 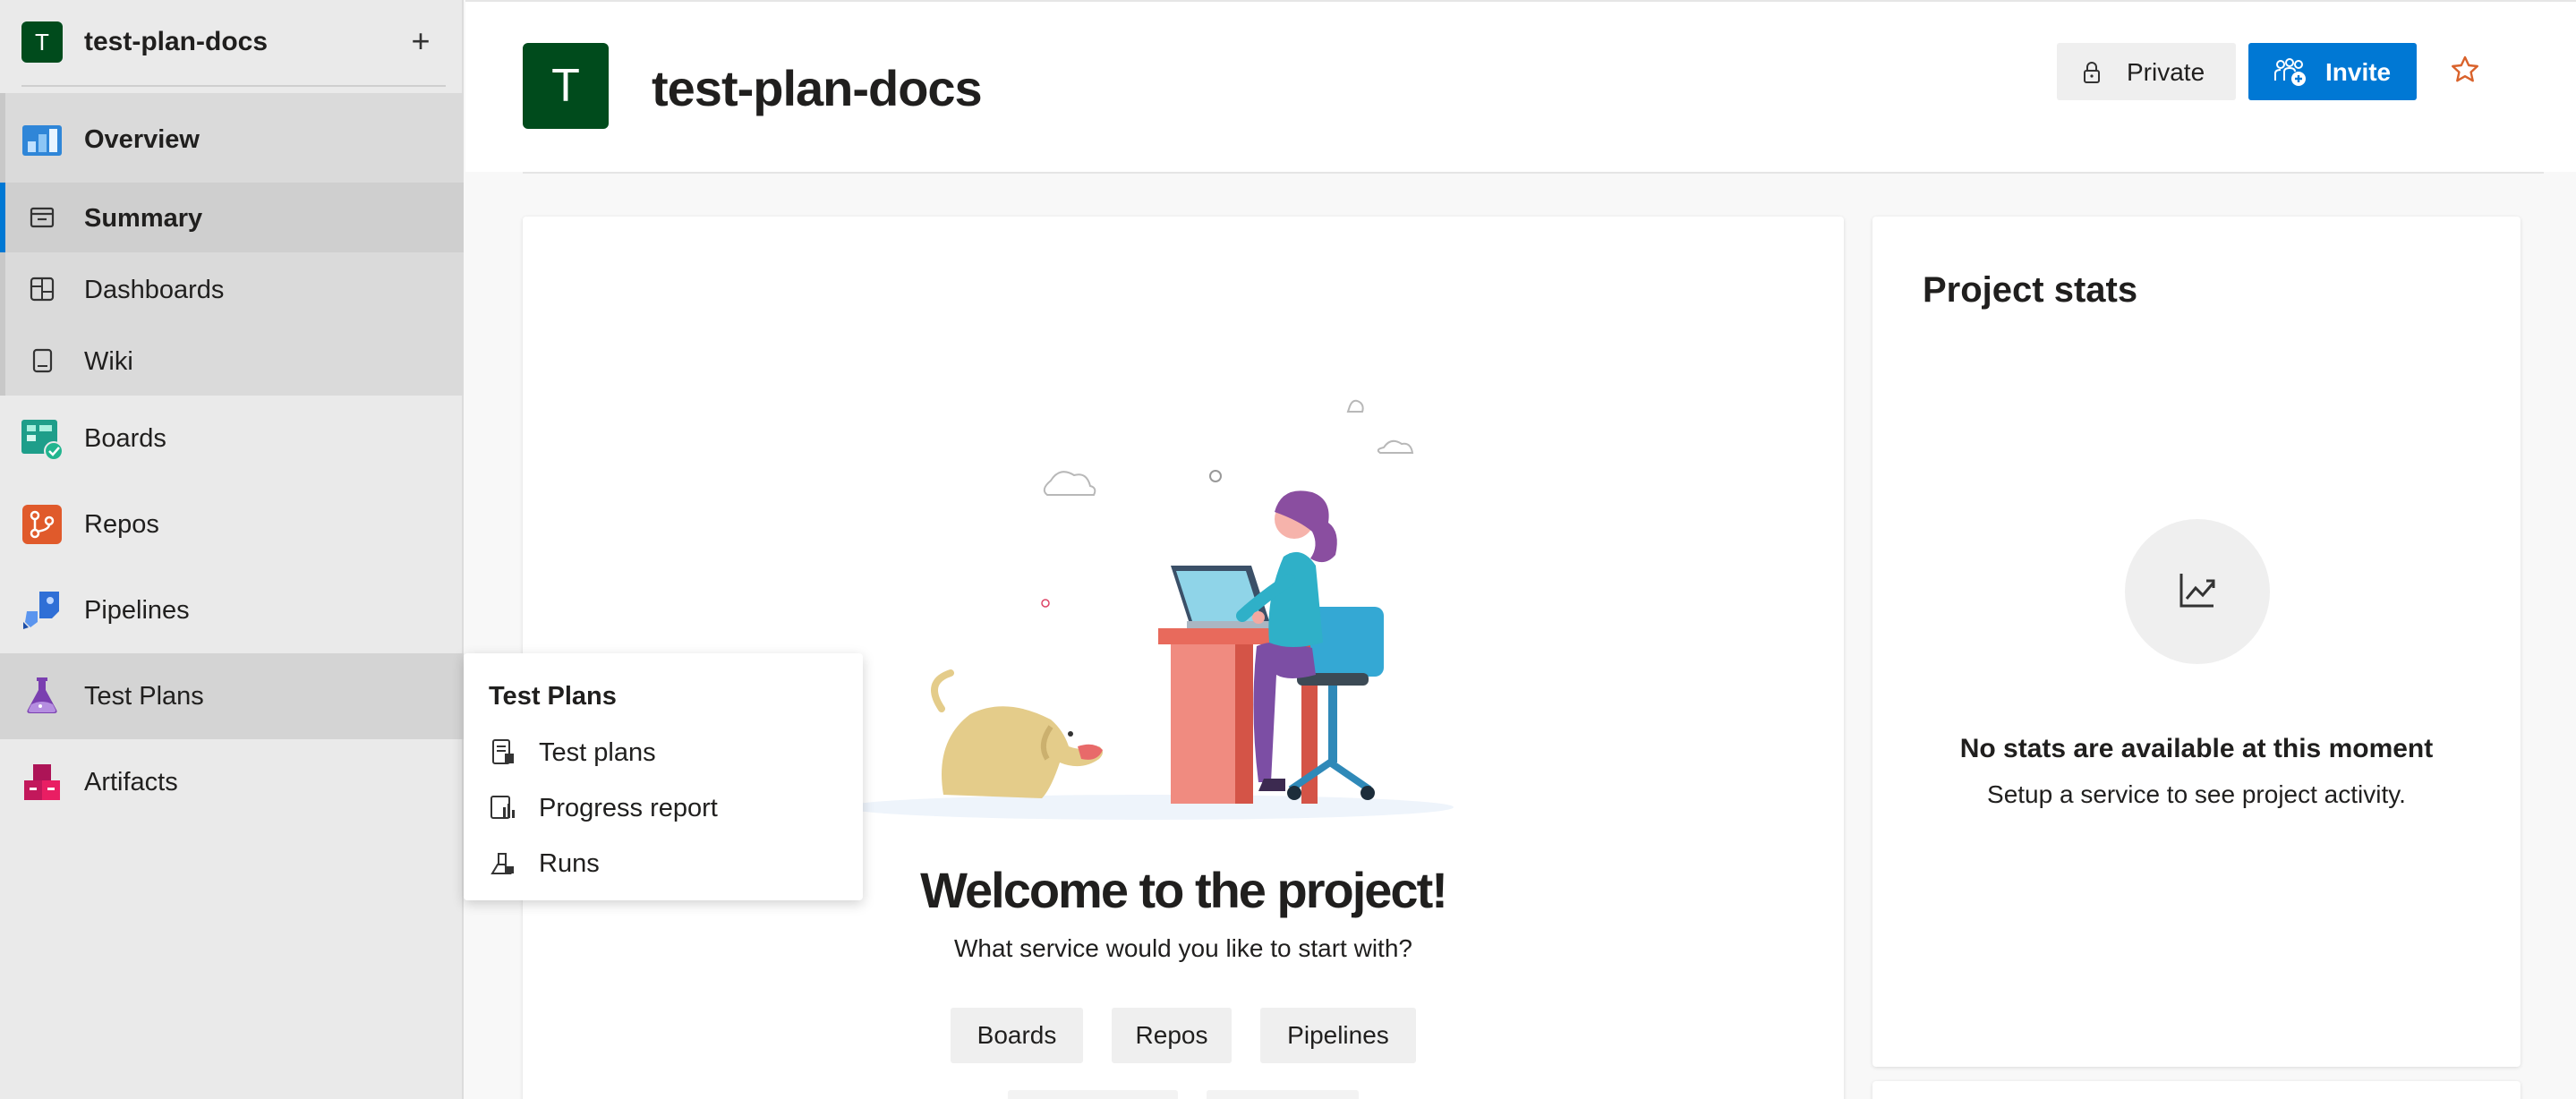 I want to click on stats-empty-title: No stats are available at this moment, so click(x=2196, y=748).